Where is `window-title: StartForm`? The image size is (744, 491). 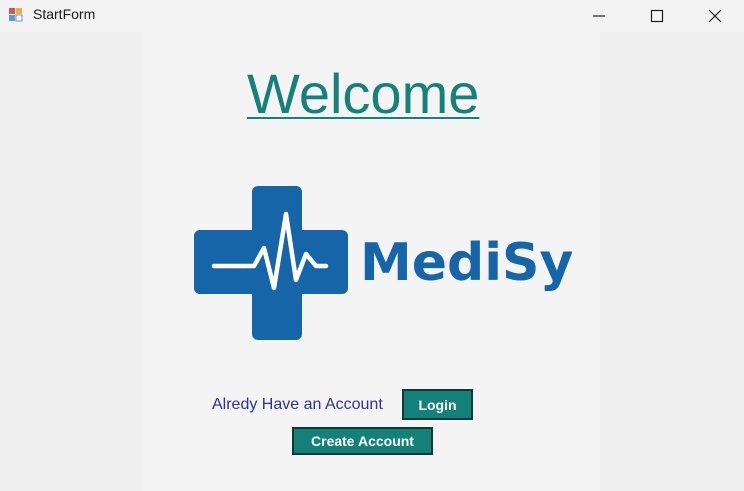
window-title: StartForm is located at coordinates (64, 14).